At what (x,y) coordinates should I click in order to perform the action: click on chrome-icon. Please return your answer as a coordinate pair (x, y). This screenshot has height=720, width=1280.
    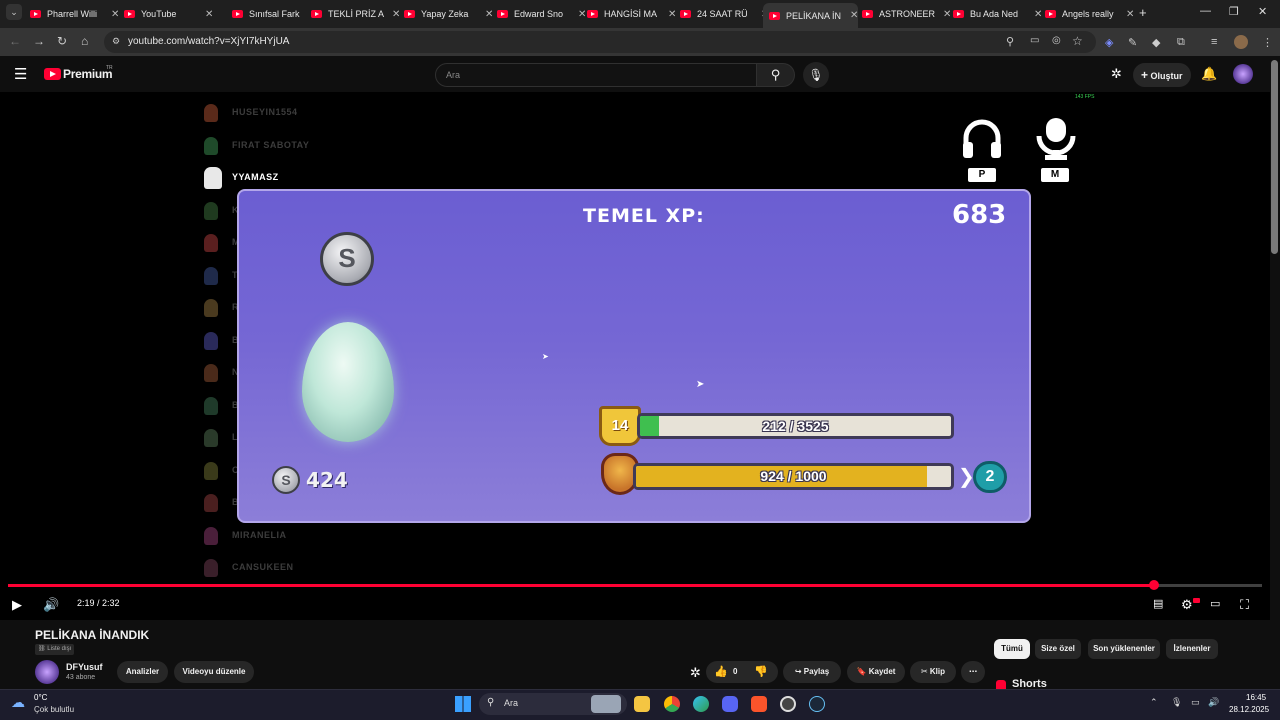
    Looking at the image, I should click on (672, 704).